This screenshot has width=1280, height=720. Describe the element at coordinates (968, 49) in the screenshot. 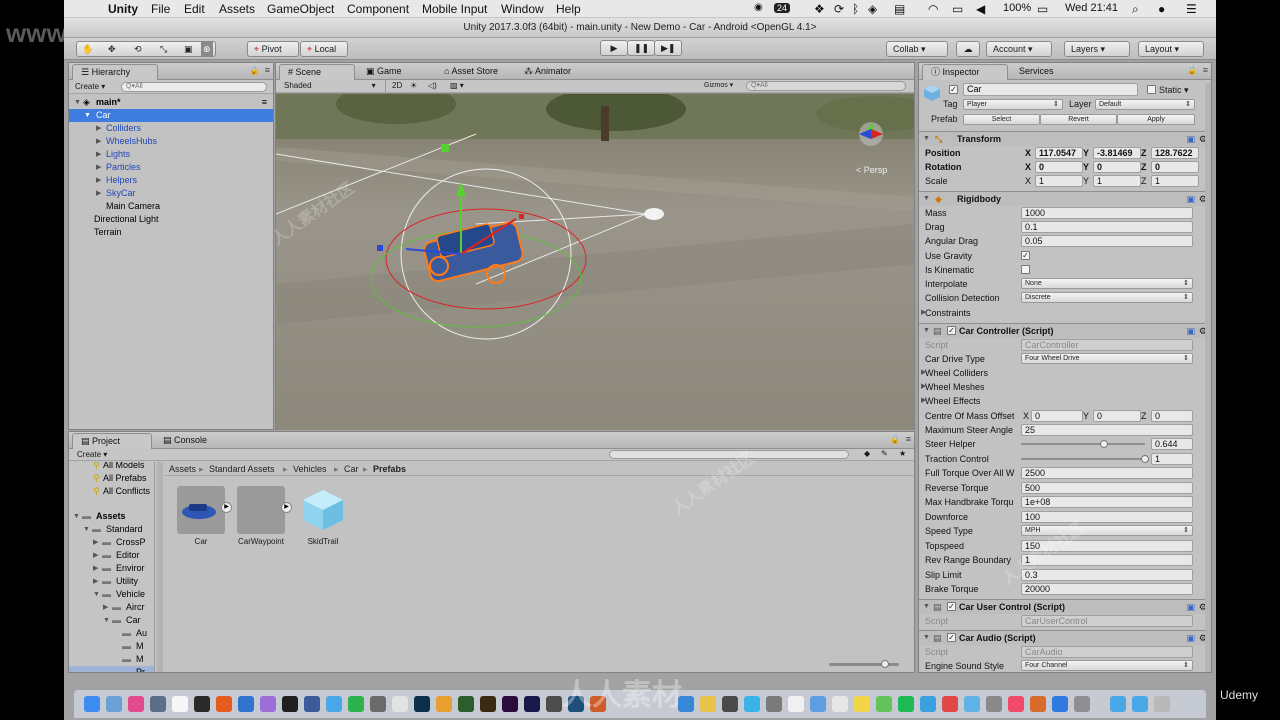

I see `cloud-icon: ☁` at that location.